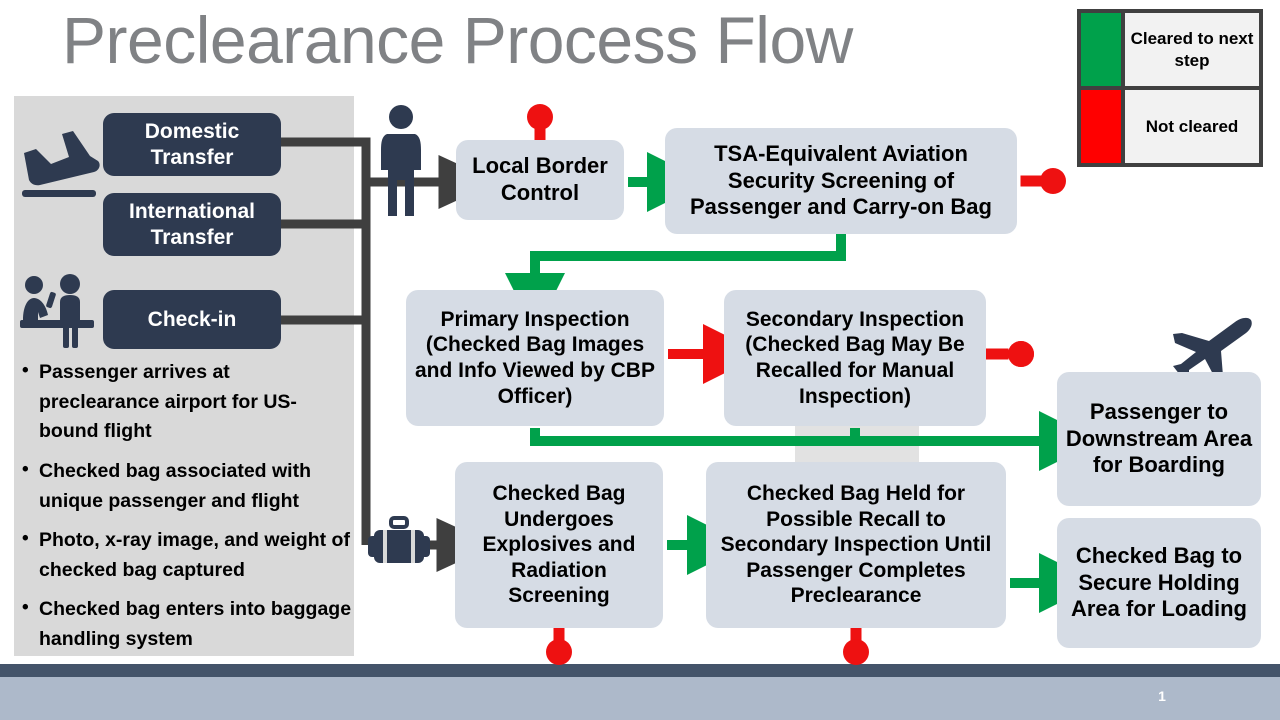  I want to click on entry-box-international-transfer: International Transfer, so click(192, 224).